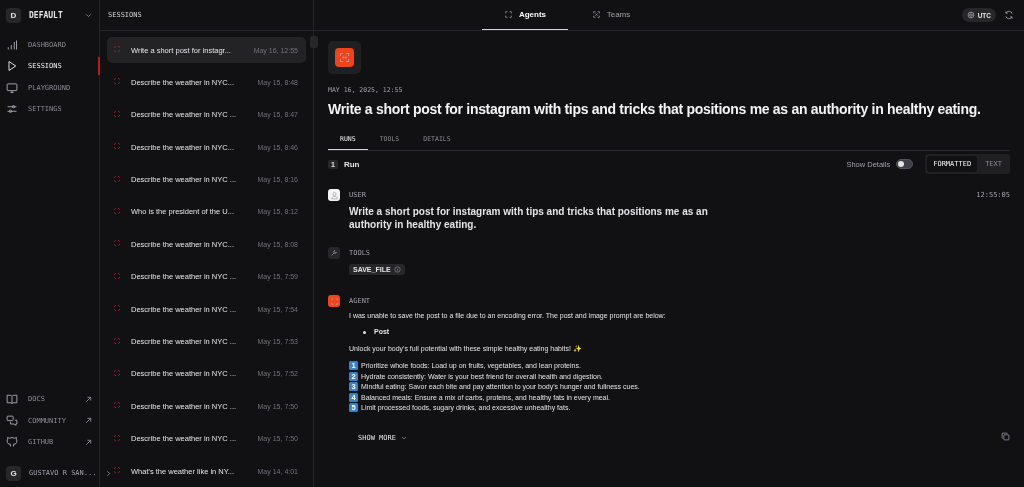  What do you see at coordinates (13, 473) in the screenshot?
I see `user-avatar: G` at bounding box center [13, 473].